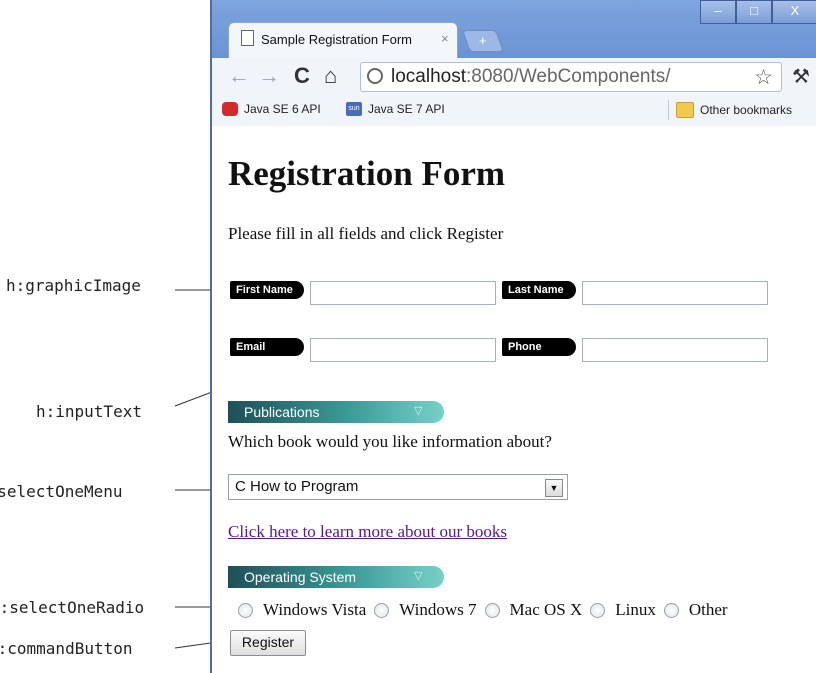 Image resolution: width=816 pixels, height=673 pixels. I want to click on bookmark-star-icon: ☆, so click(763, 77).